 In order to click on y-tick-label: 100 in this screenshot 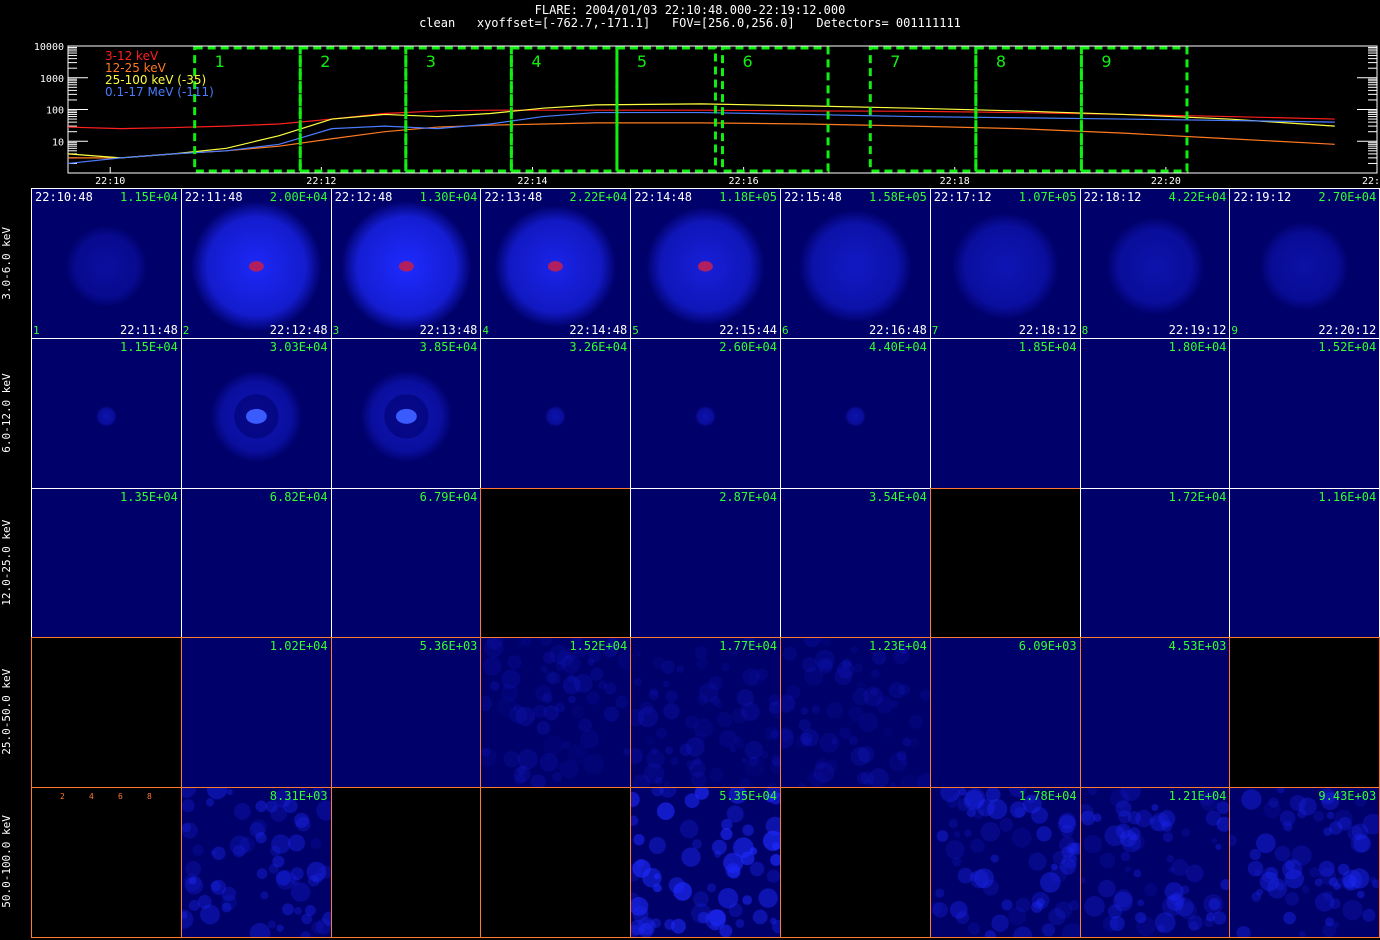, I will do `click(55, 111)`.